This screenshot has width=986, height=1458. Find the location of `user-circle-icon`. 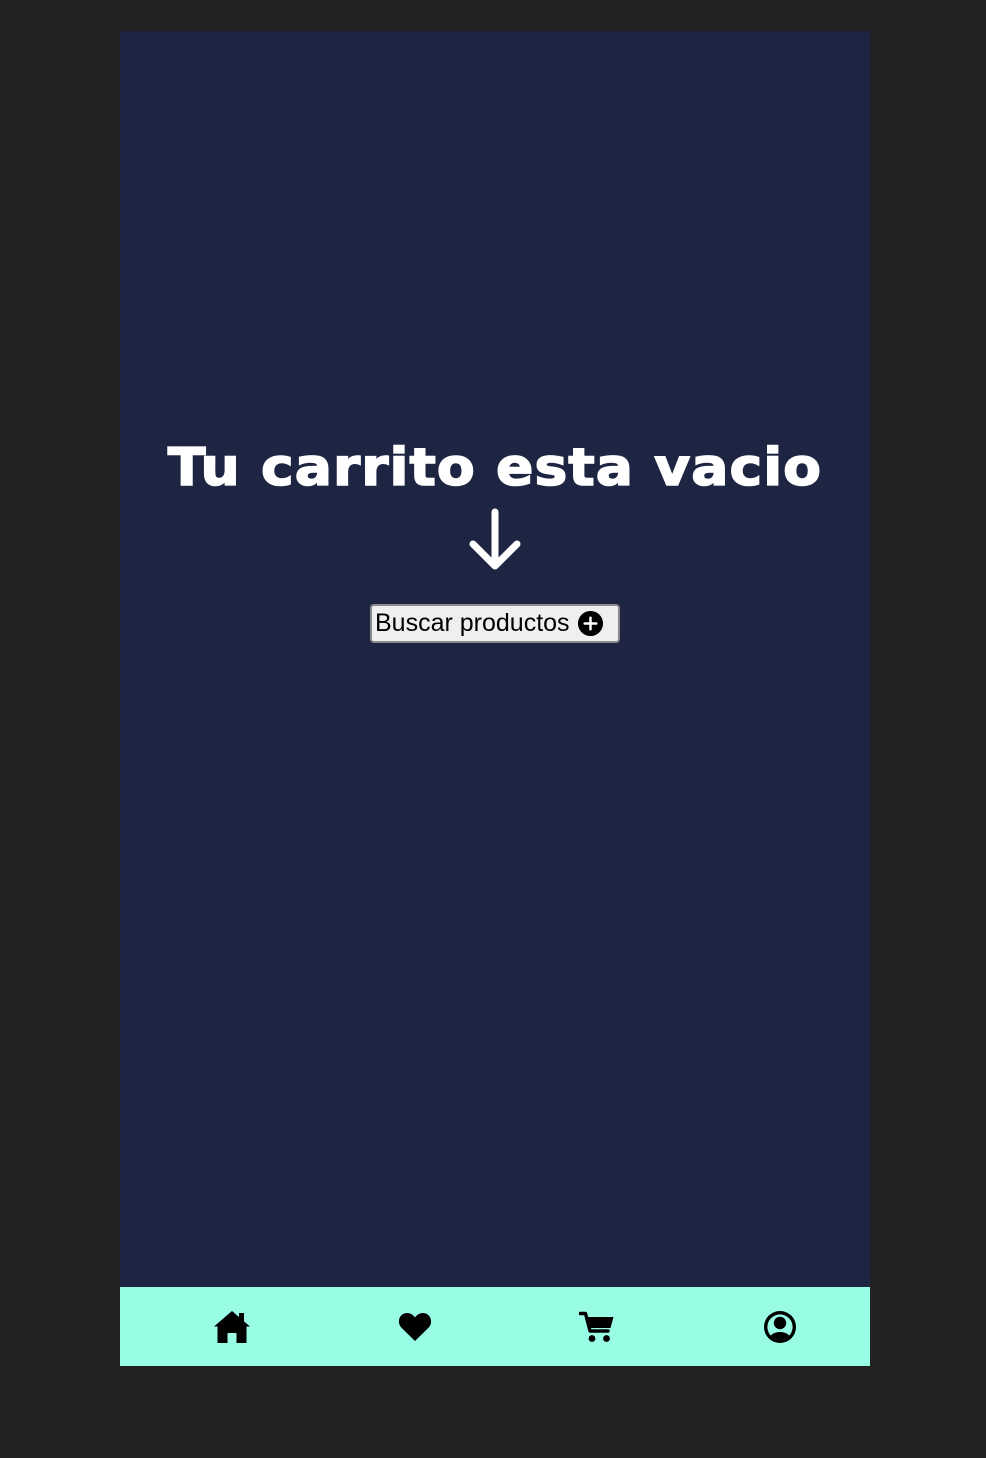

user-circle-icon is located at coordinates (780, 1326).